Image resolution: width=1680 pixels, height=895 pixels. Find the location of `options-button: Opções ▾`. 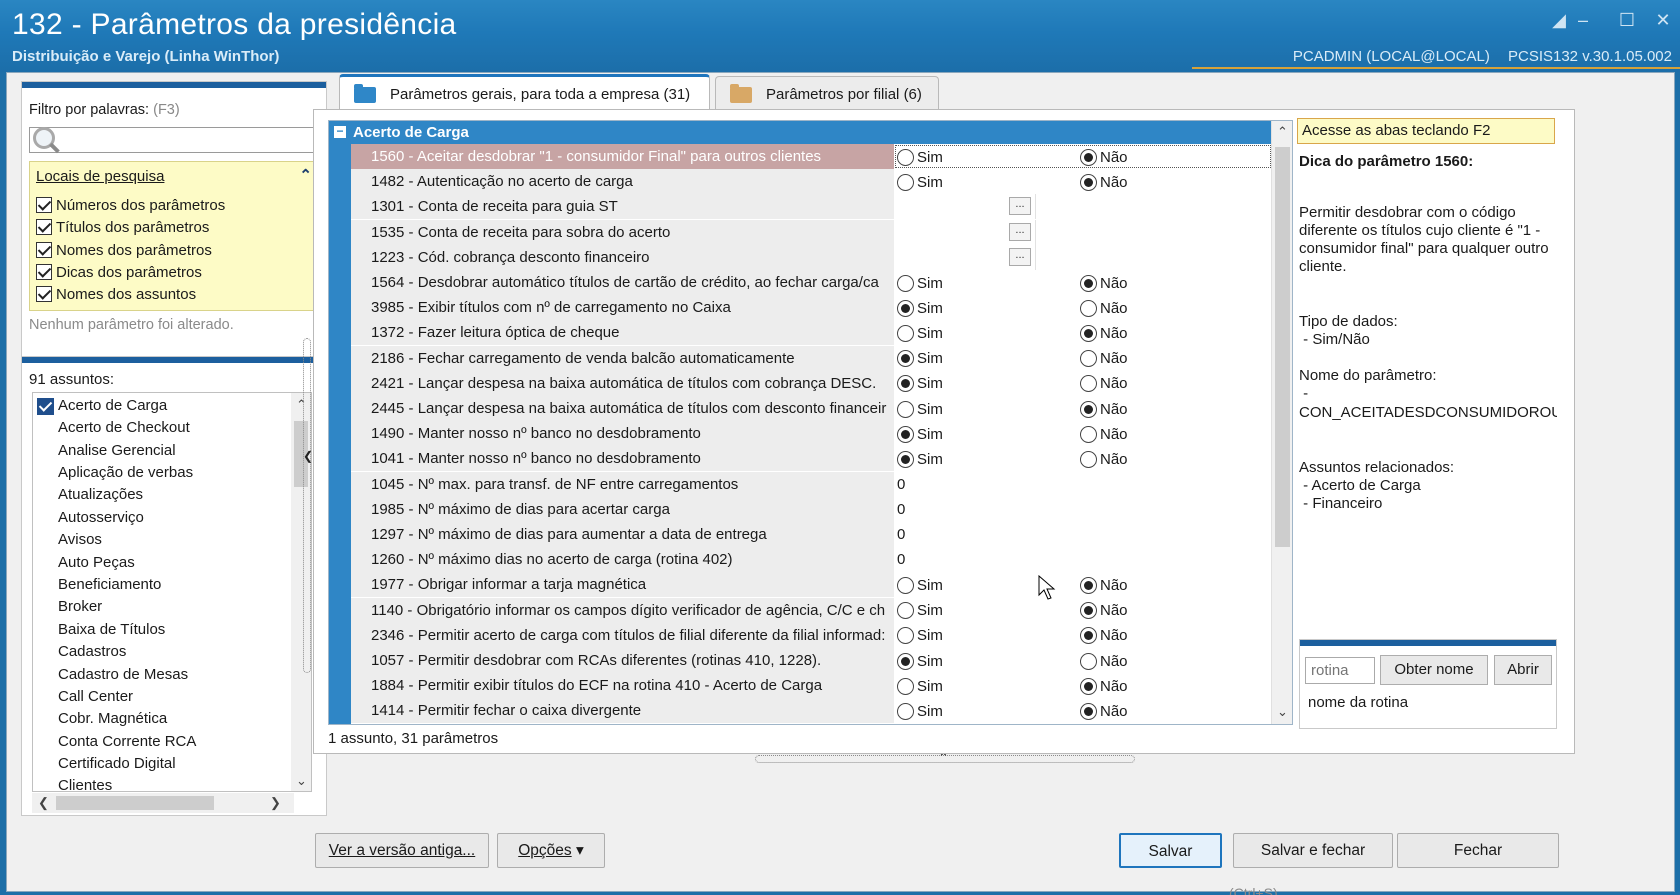

options-button: Opções ▾ is located at coordinates (551, 850).